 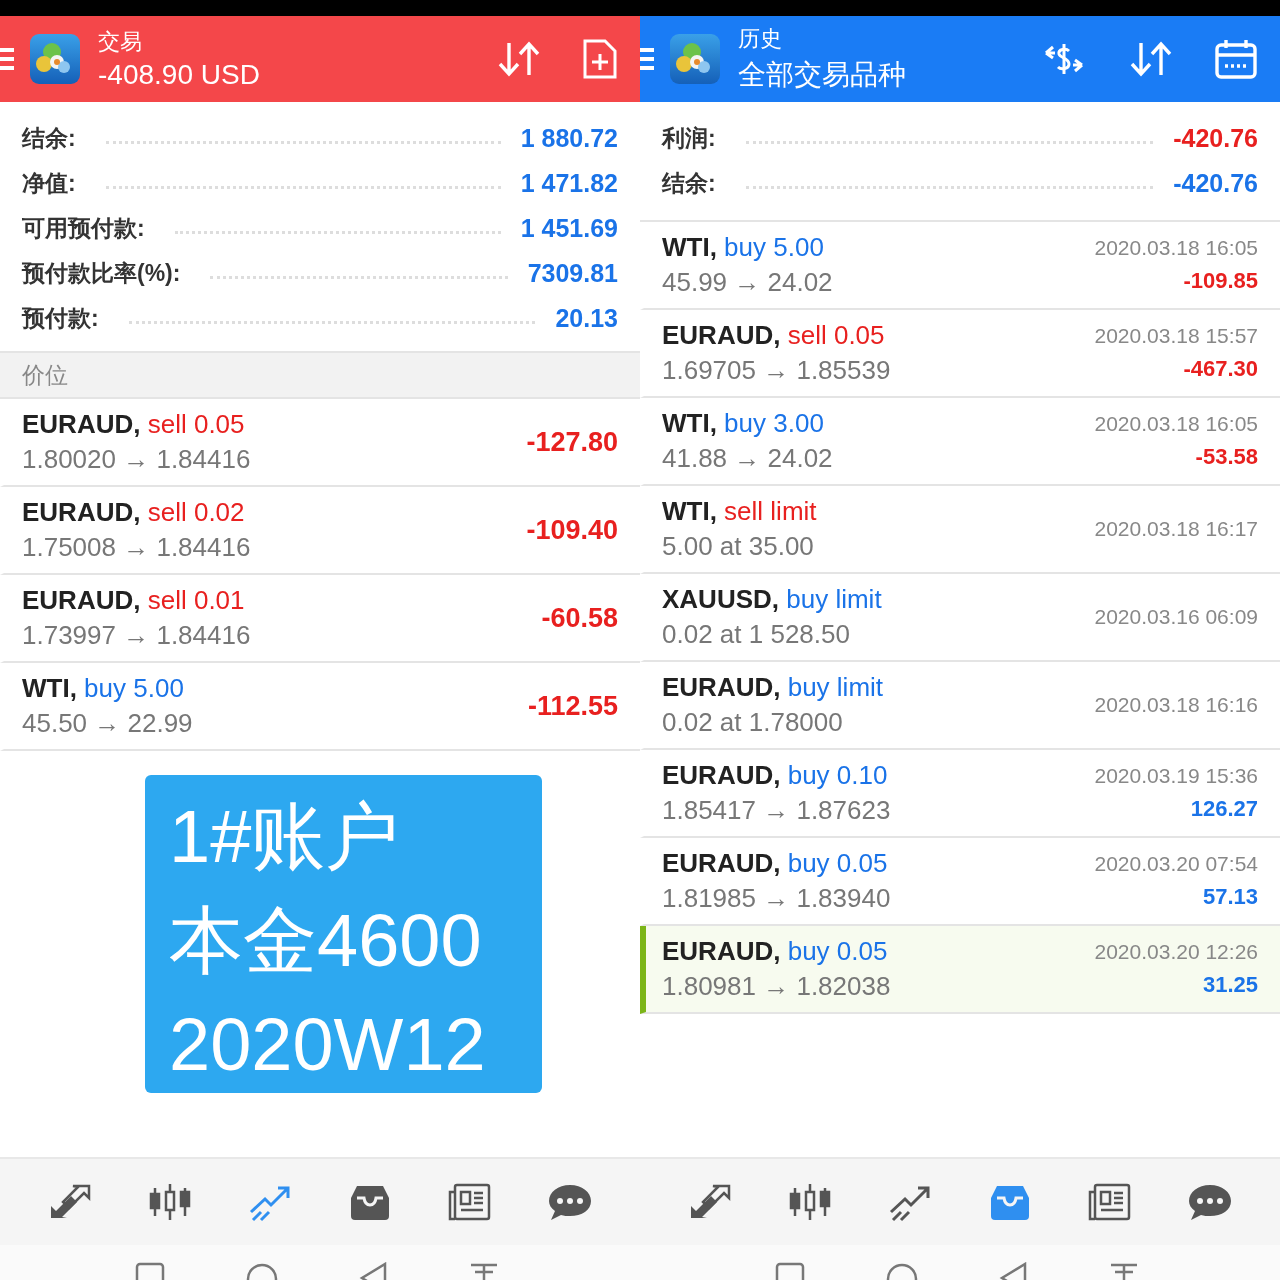 What do you see at coordinates (777, 898) in the screenshot?
I see `trade-prices: 1.81985 → 1.83940` at bounding box center [777, 898].